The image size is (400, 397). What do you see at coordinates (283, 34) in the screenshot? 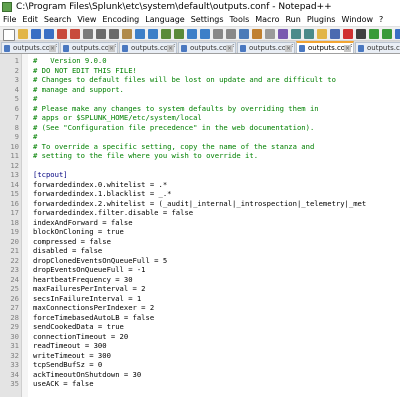
I see `udl-icon` at bounding box center [283, 34].